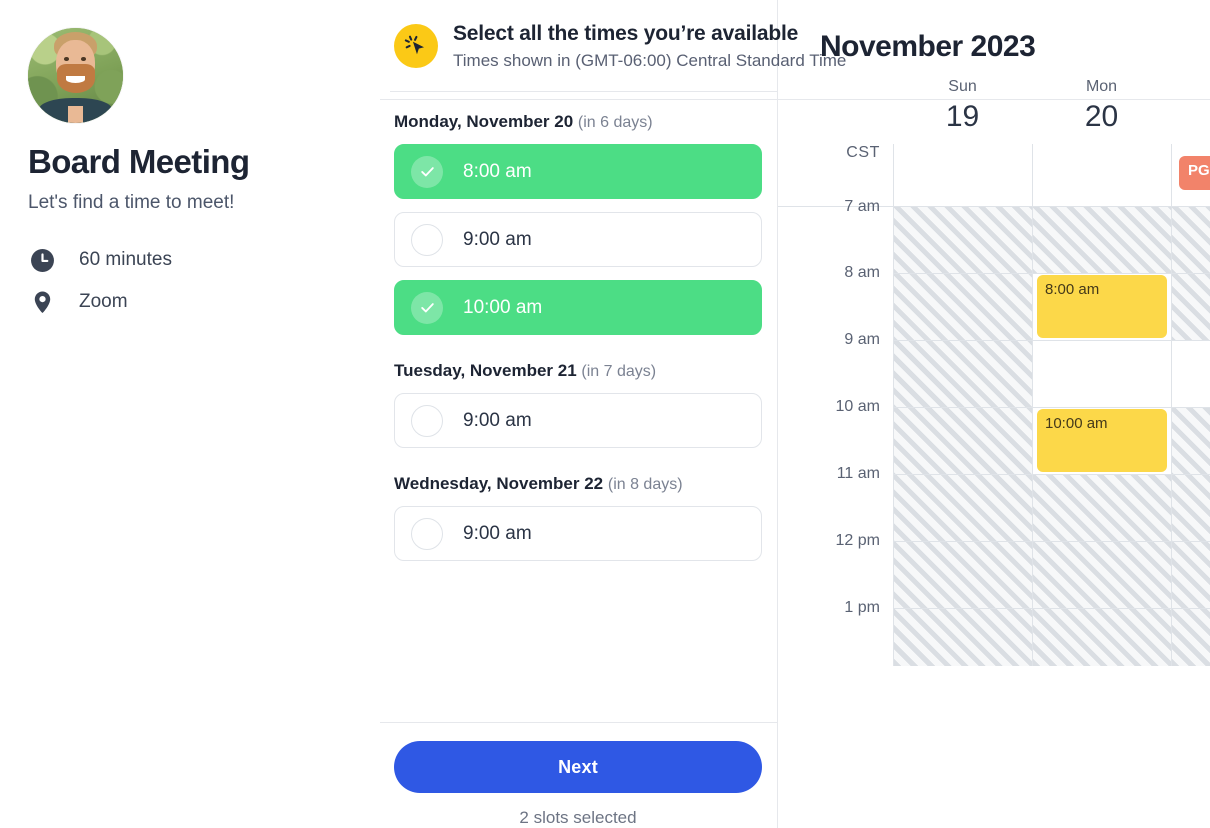 Image resolution: width=1210 pixels, height=828 pixels. Describe the element at coordinates (1190, 436) in the screenshot. I see `calendar-column-next` at that location.